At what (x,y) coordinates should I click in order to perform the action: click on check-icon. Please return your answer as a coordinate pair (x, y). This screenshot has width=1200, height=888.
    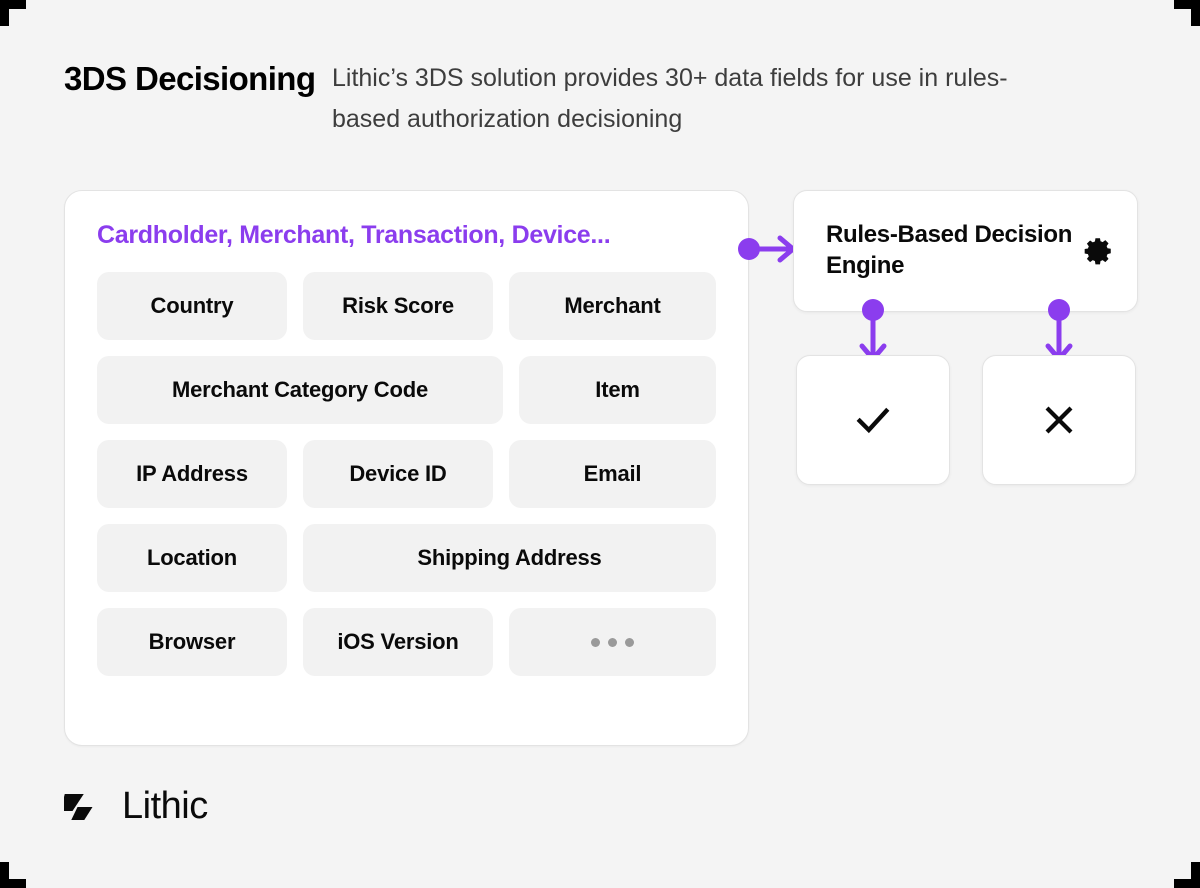
    Looking at the image, I should click on (873, 420).